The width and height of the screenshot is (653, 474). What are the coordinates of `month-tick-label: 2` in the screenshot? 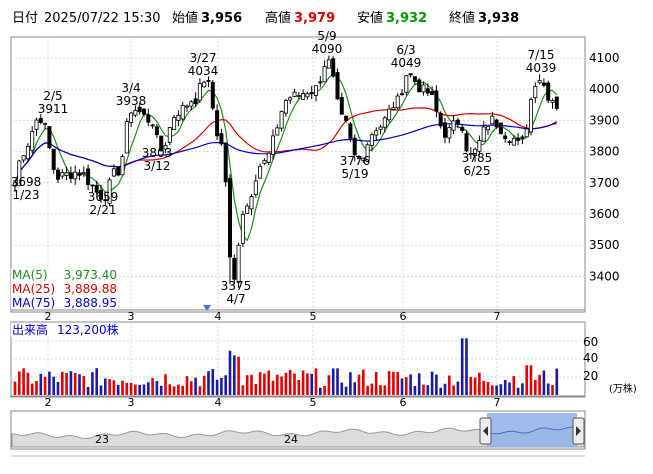 It's located at (48, 316).